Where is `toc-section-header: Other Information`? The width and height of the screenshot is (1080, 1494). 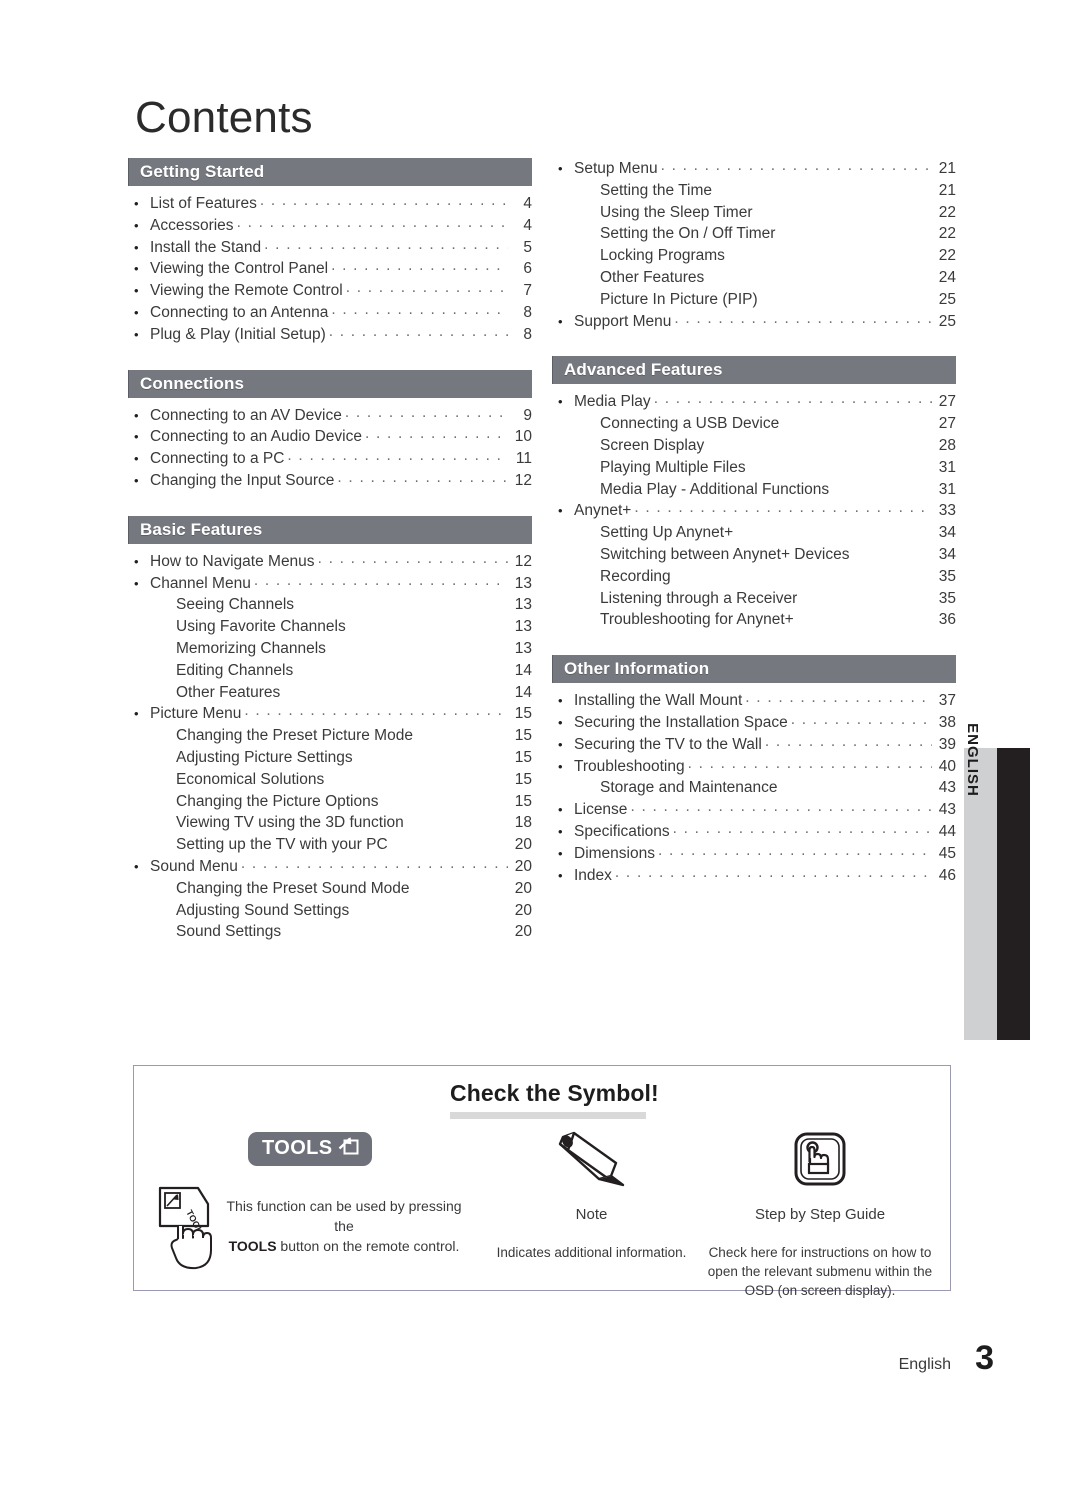 toc-section-header: Other Information is located at coordinates (754, 669).